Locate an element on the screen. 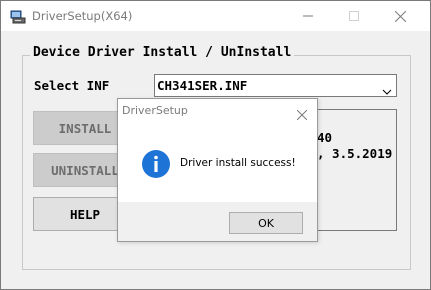  driver-setup-app-icon is located at coordinates (18, 16).